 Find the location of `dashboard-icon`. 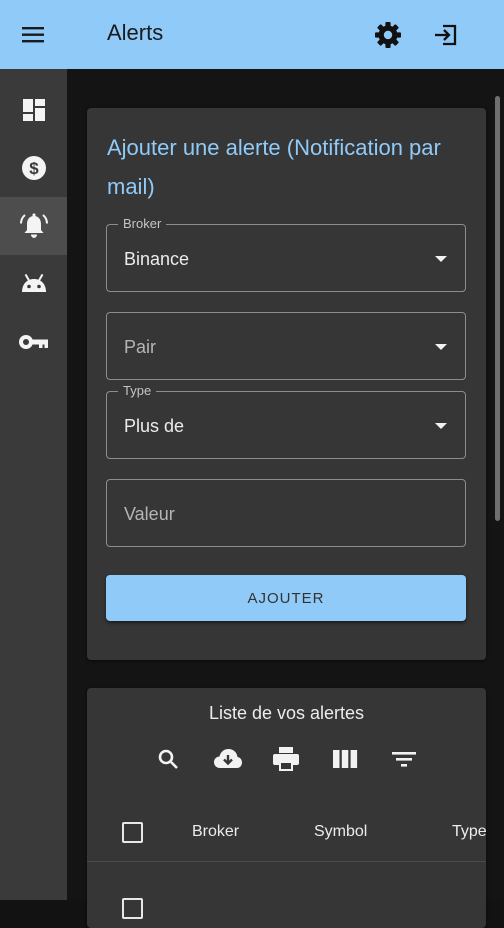

dashboard-icon is located at coordinates (33, 110).